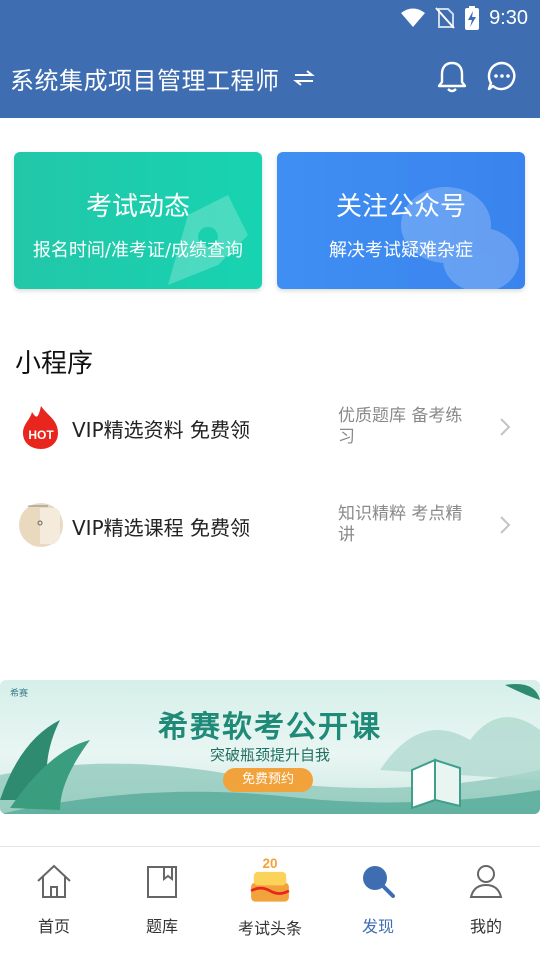  Describe the element at coordinates (41, 435) in the screenshot. I see `svg-text: HOT` at that location.